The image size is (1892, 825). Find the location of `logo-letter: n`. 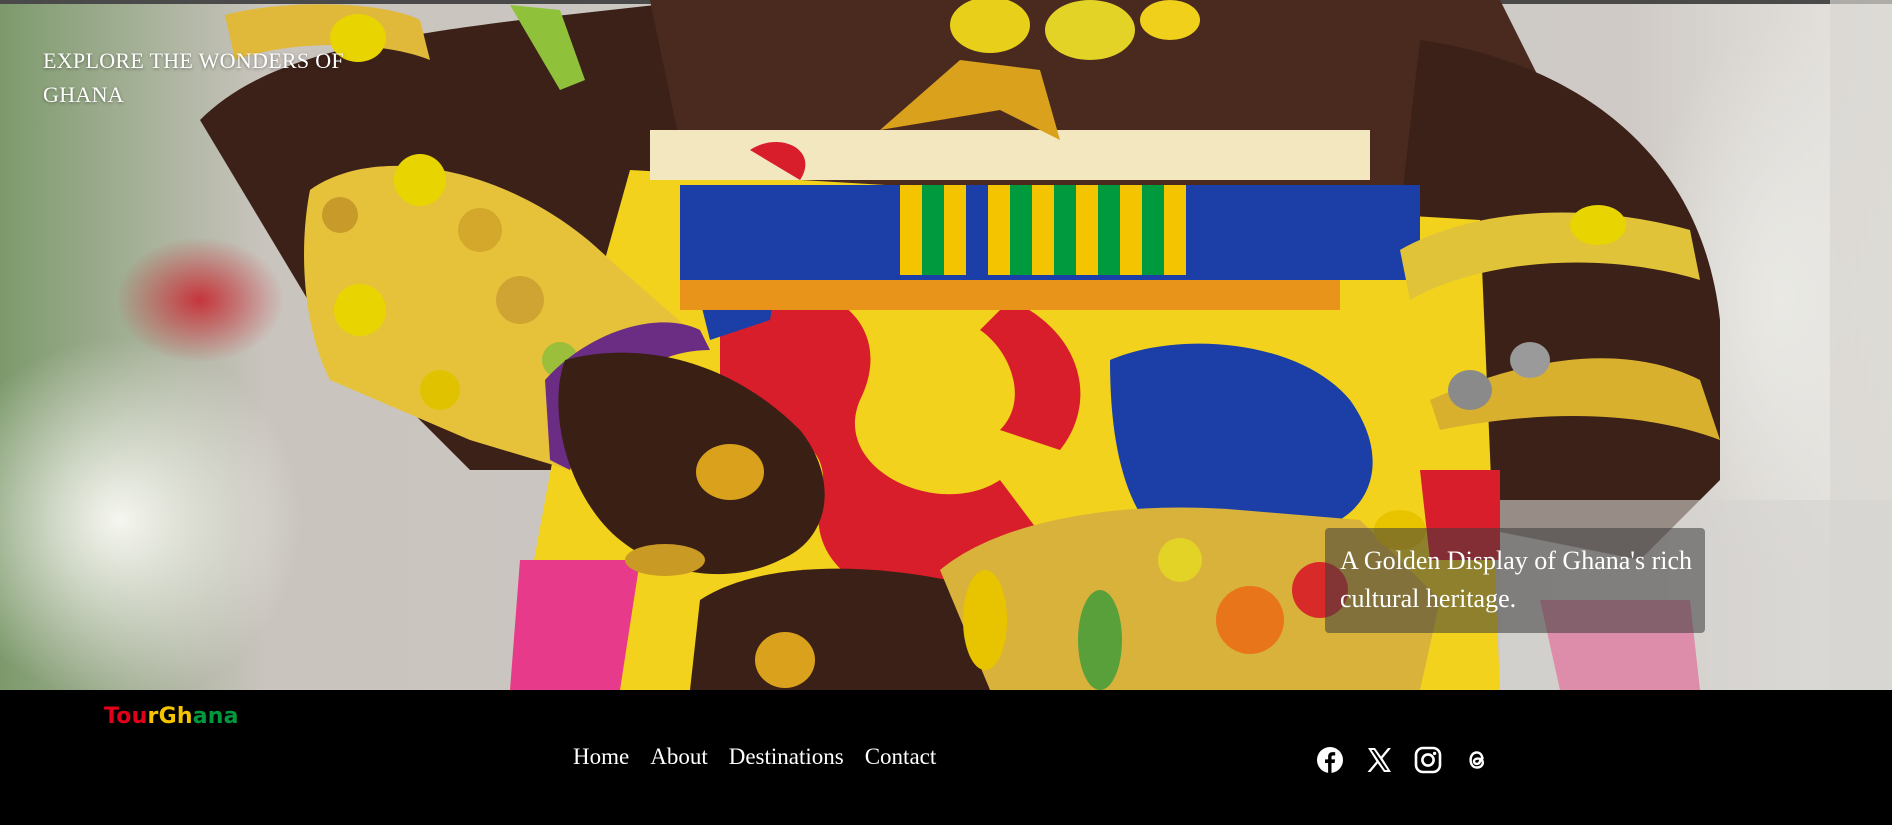

logo-letter: n is located at coordinates (215, 716).